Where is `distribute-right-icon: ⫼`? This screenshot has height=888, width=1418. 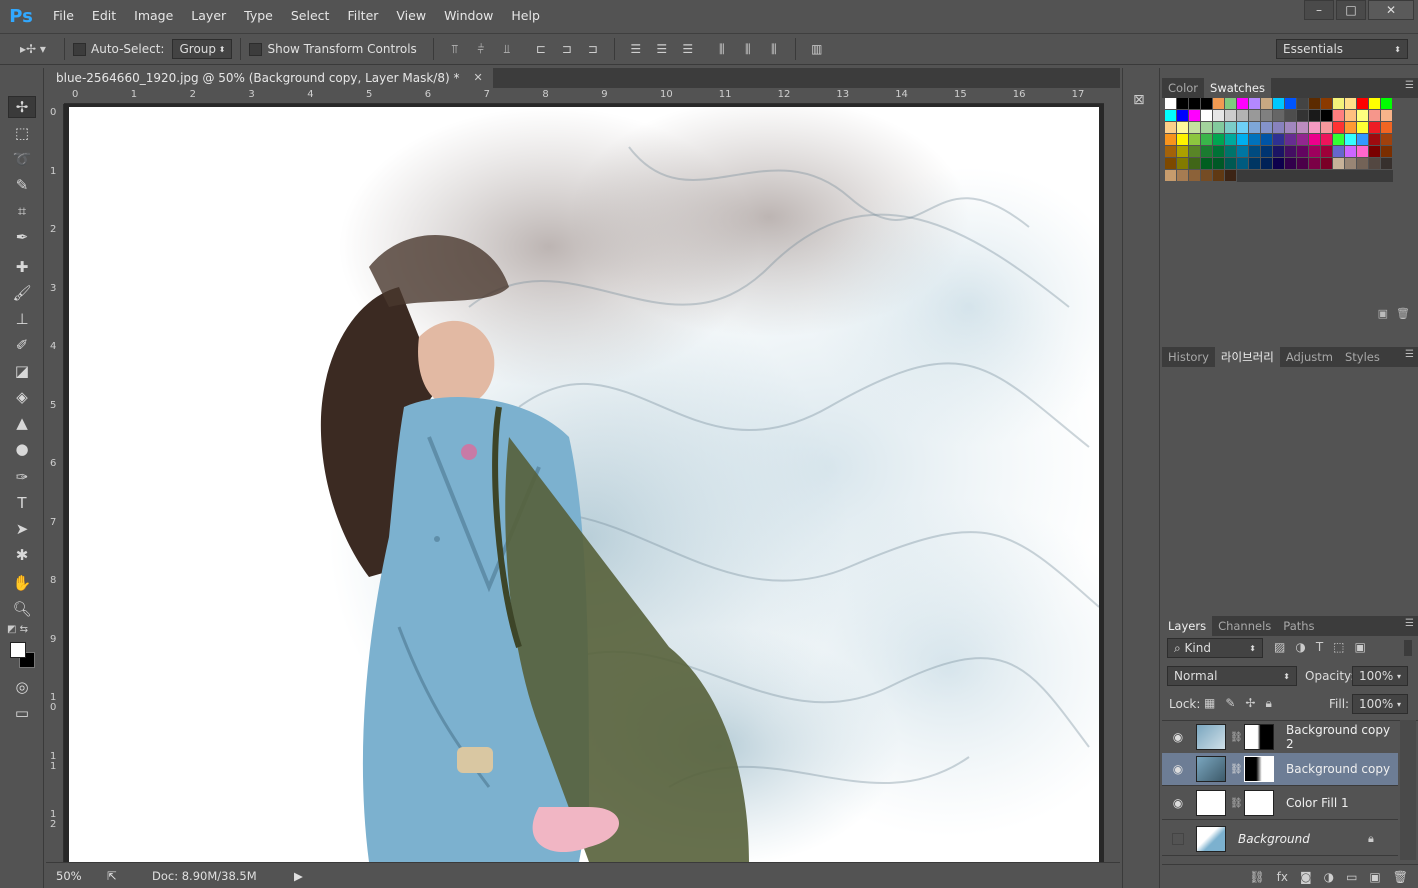 distribute-right-icon: ⫼ is located at coordinates (774, 49).